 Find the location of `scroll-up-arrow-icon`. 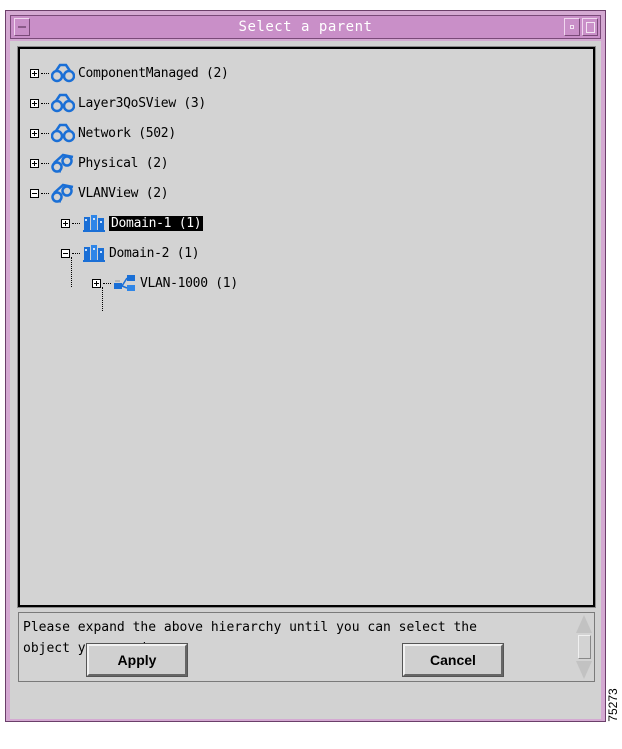

scroll-up-arrow-icon is located at coordinates (584, 624).